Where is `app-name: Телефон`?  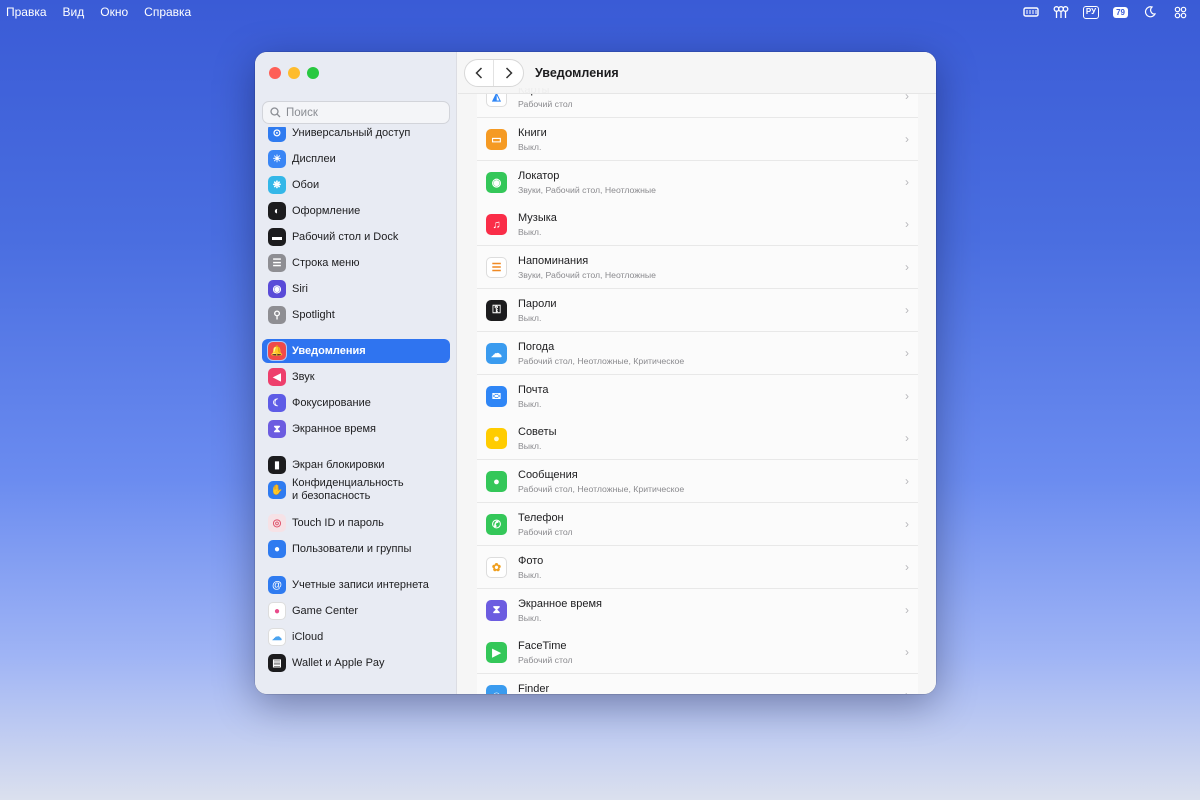 app-name: Телефон is located at coordinates (541, 518).